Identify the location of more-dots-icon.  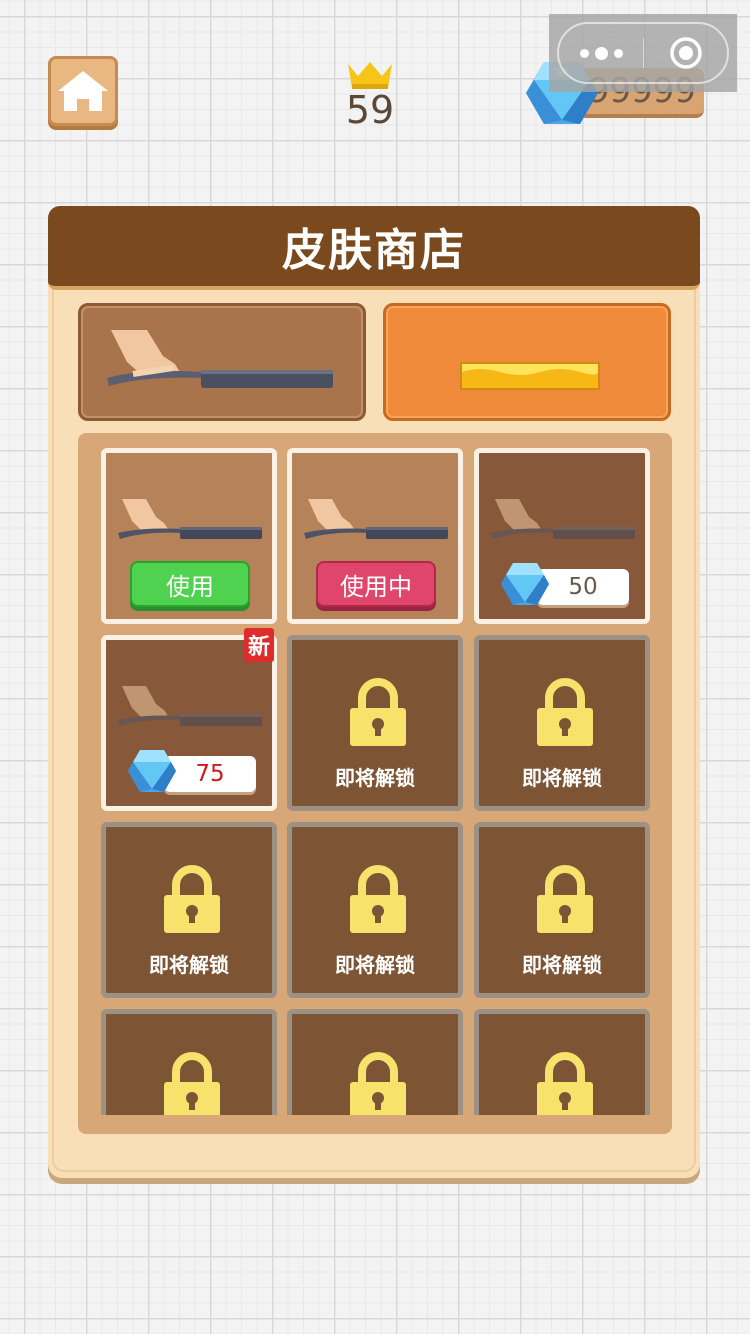
(601, 53).